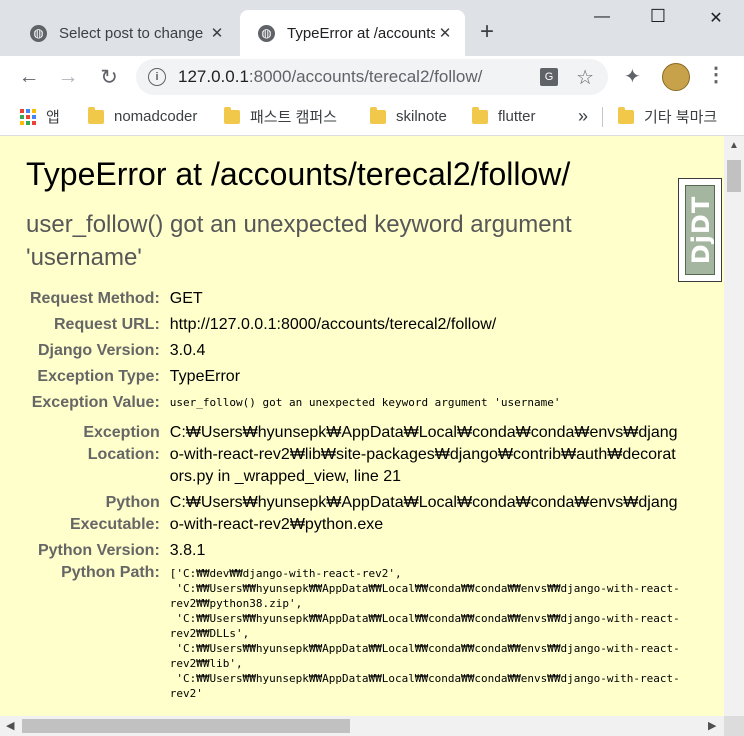 Image resolution: width=744 pixels, height=736 pixels. What do you see at coordinates (157, 77) in the screenshot?
I see `info-icon: i` at bounding box center [157, 77].